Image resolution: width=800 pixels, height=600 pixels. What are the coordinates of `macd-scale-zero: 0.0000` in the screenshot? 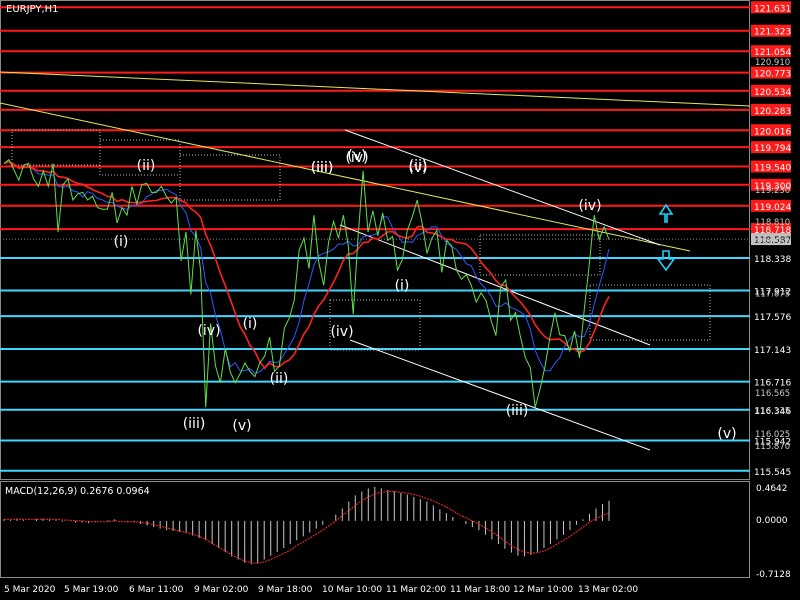 It's located at (772, 521).